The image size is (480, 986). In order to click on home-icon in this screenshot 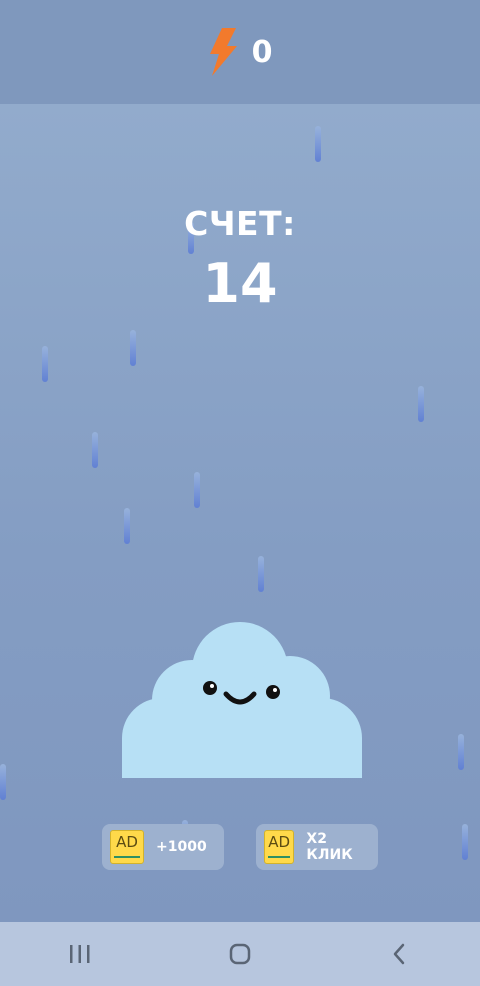, I will do `click(240, 954)`.